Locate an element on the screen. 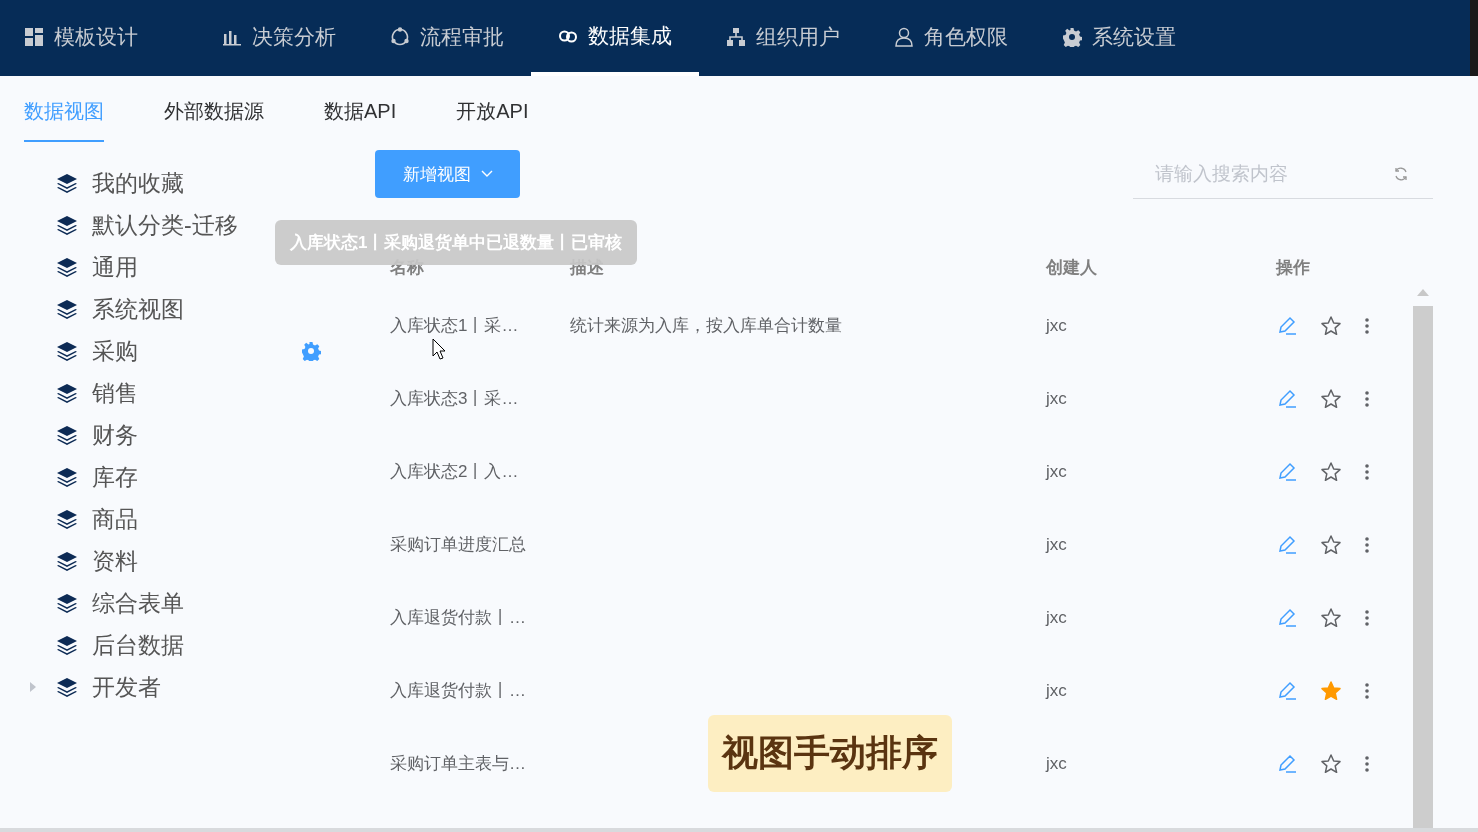  chevron-down-icon is located at coordinates (486, 174).